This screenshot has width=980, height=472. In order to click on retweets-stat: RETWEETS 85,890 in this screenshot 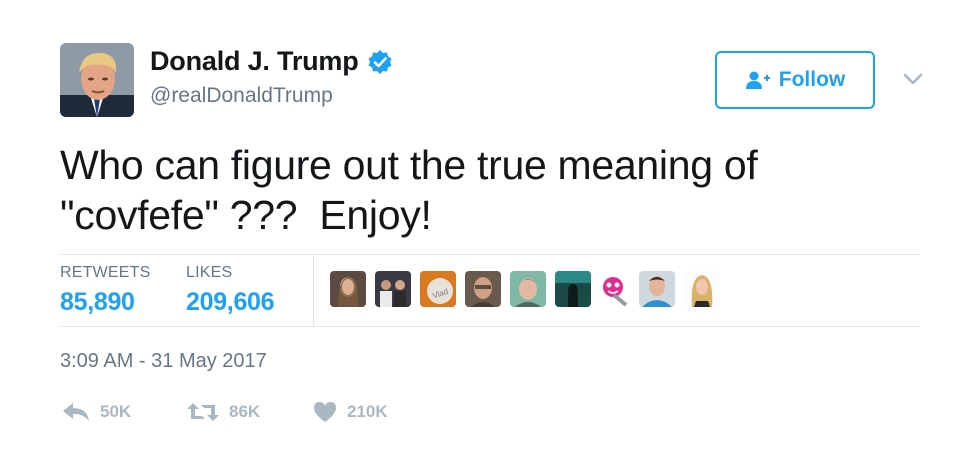, I will do `click(105, 290)`.